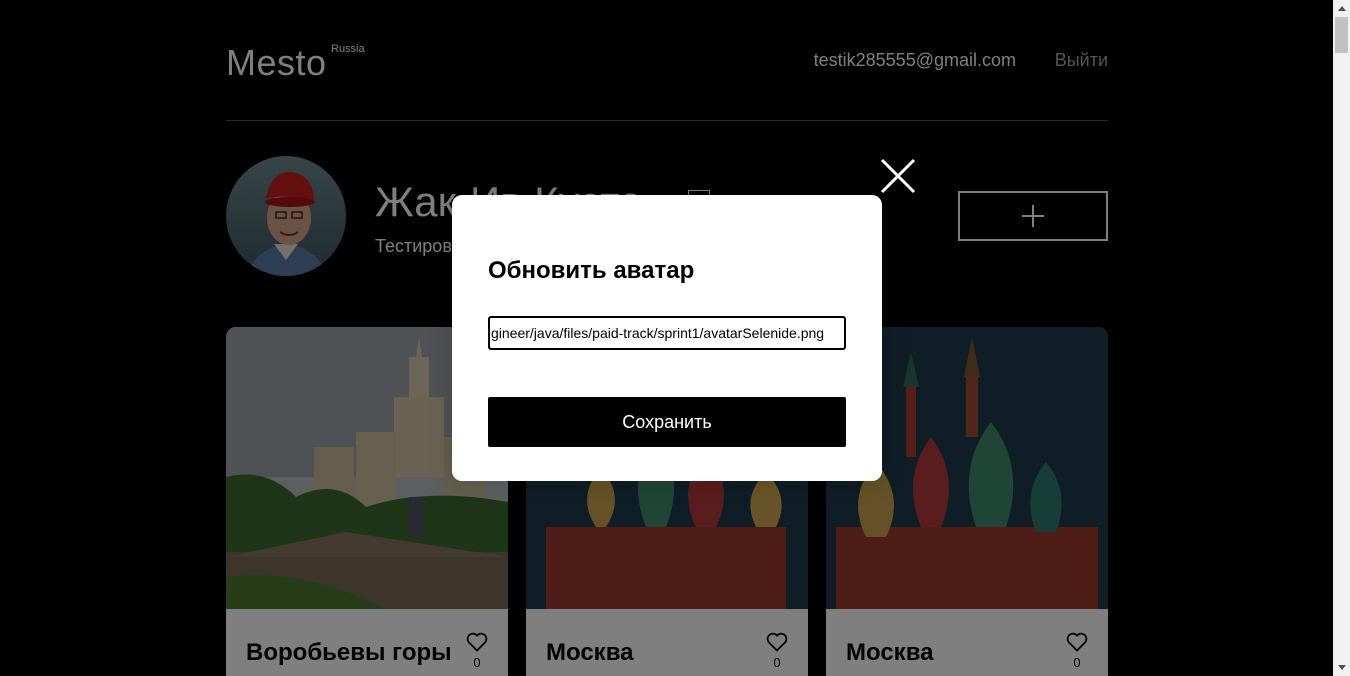 This screenshot has height=676, width=1350. Describe the element at coordinates (667, 422) in the screenshot. I see `save-button: Сохранить` at that location.